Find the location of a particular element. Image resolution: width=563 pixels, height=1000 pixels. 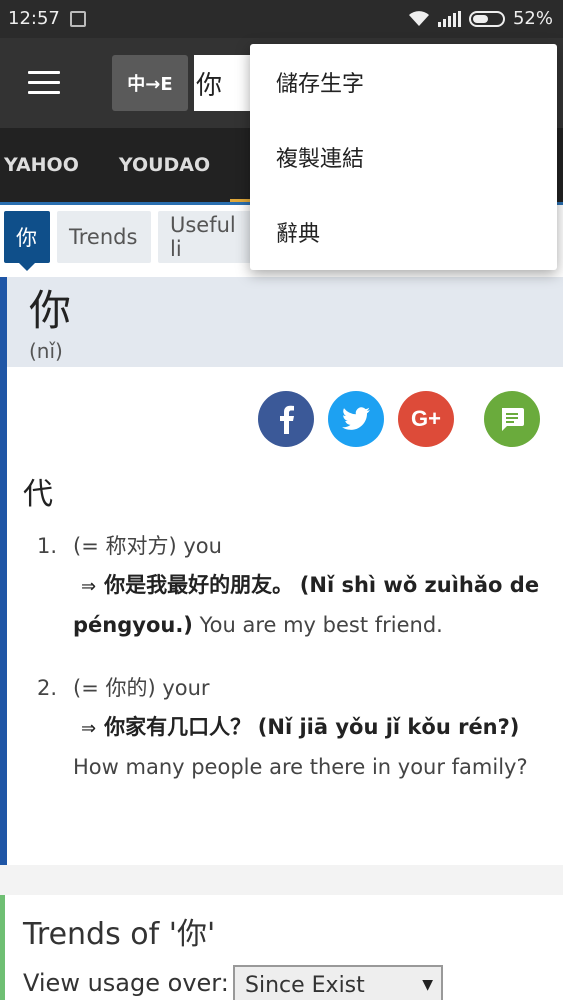

menu-item-dictionary: 辭典 is located at coordinates (403, 231).